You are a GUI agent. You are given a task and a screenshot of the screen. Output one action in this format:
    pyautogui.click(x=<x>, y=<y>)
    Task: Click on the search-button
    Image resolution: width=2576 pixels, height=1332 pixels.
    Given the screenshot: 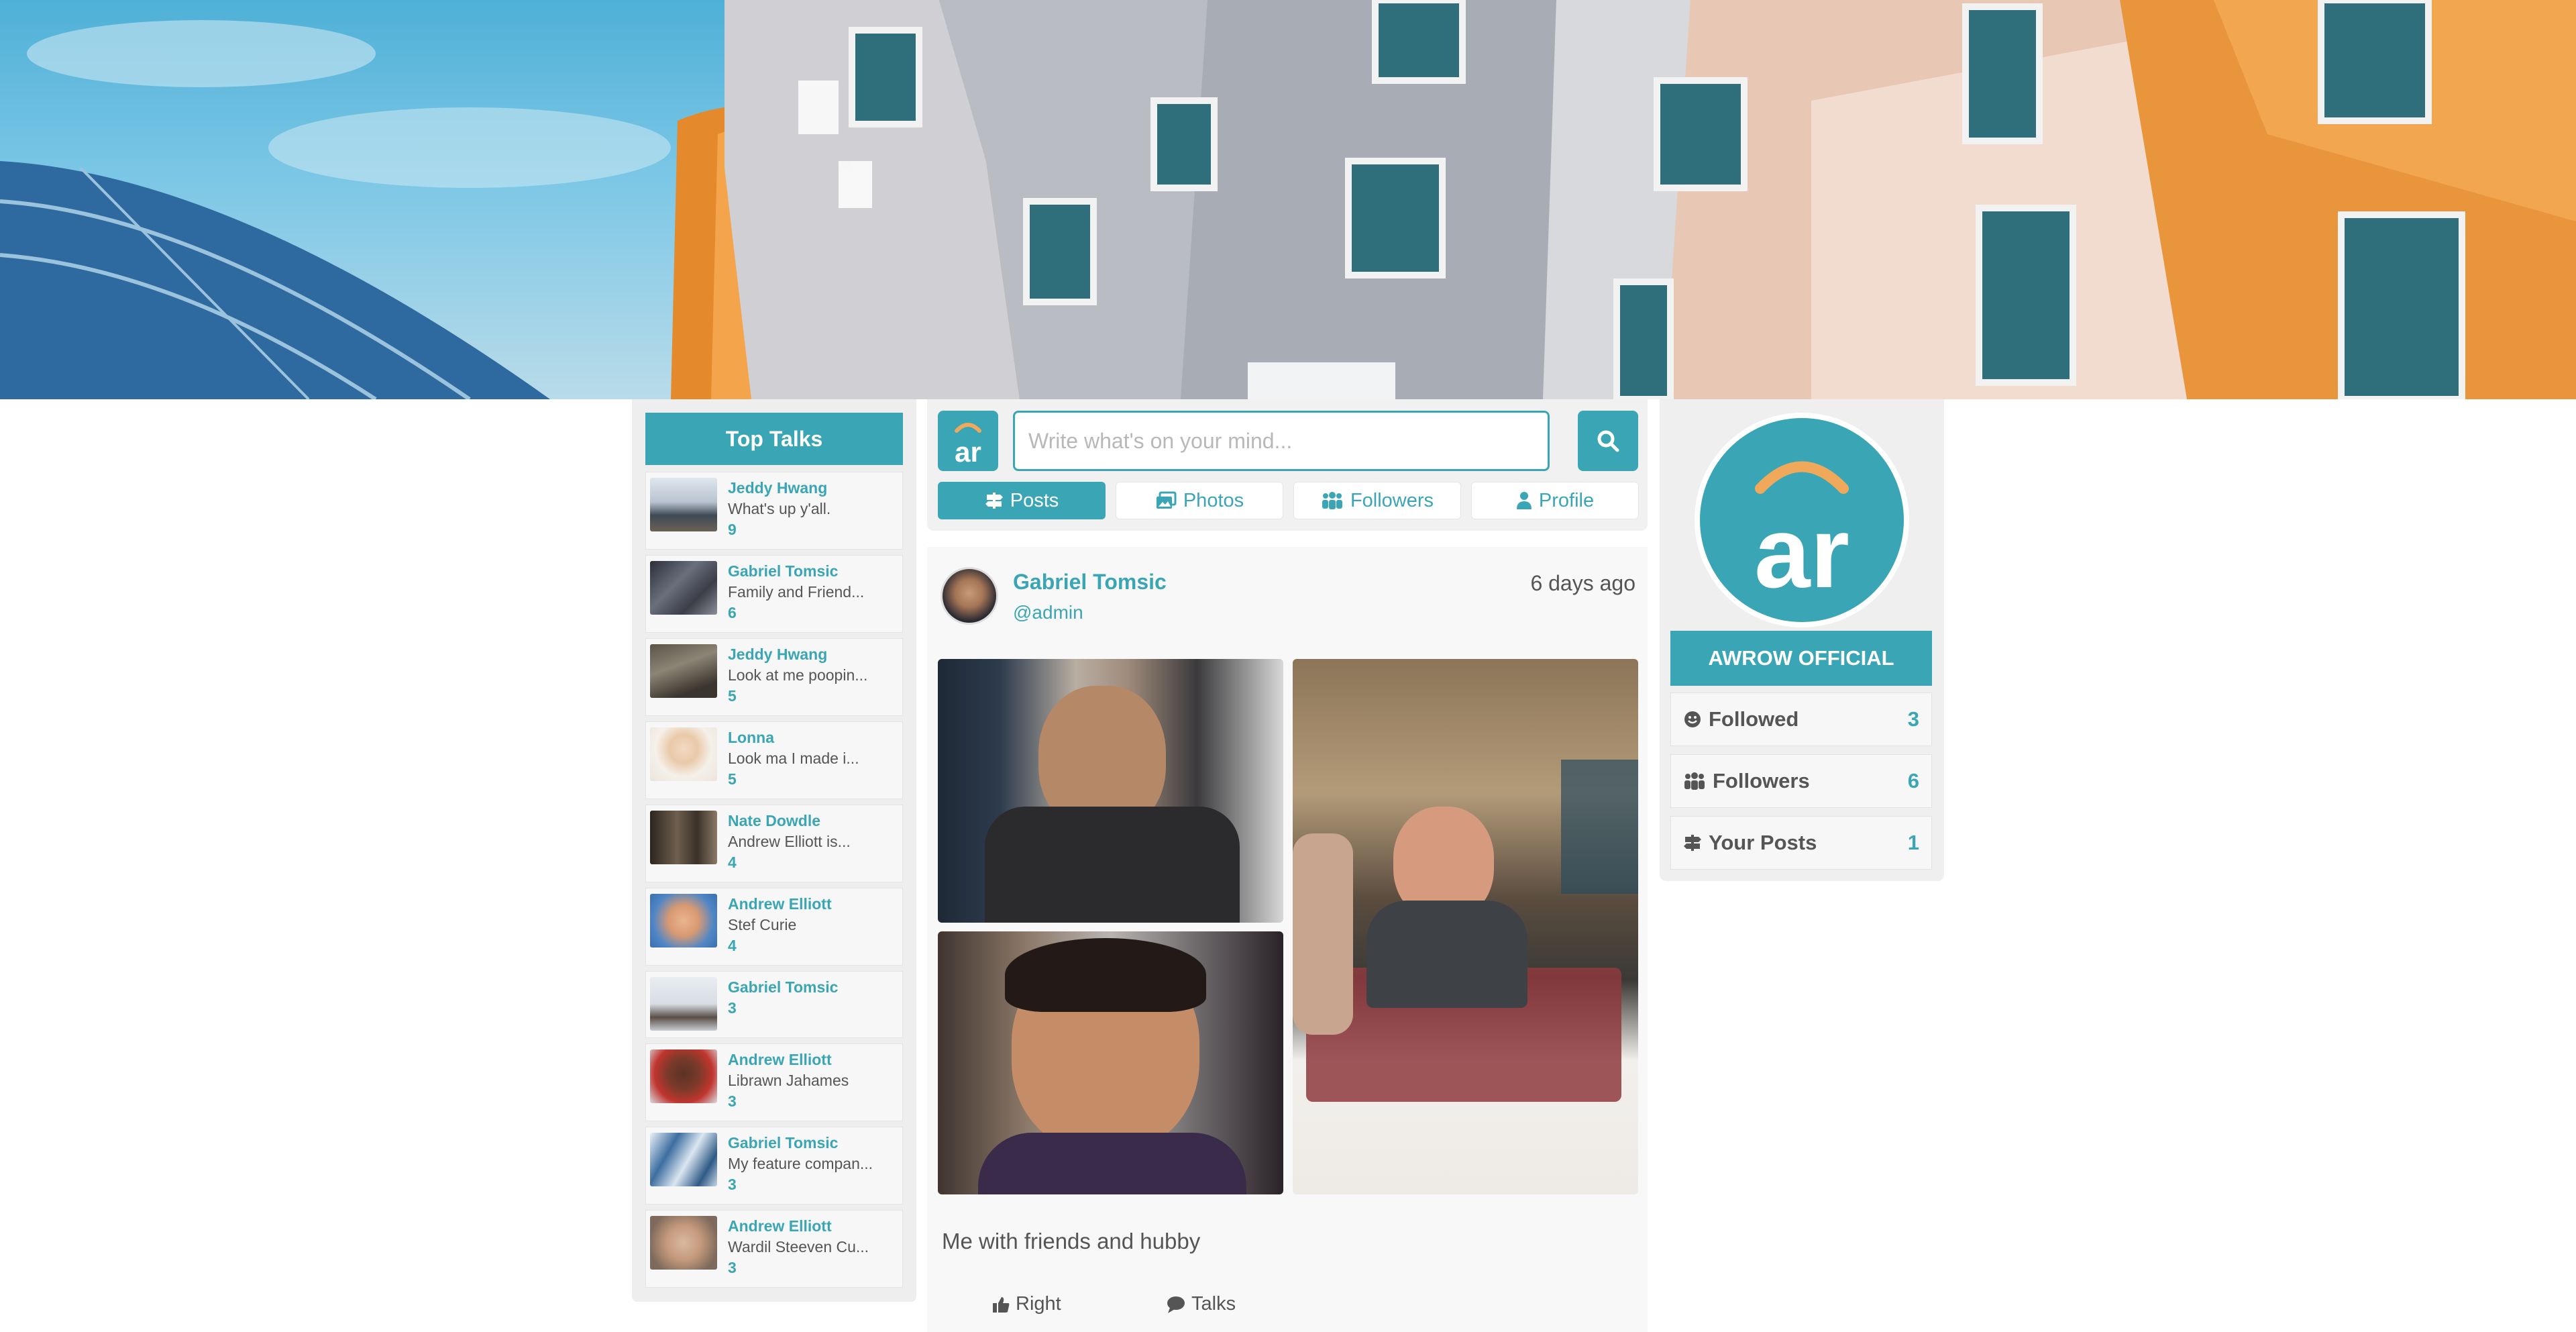 What is the action you would take?
    pyautogui.click(x=1608, y=441)
    